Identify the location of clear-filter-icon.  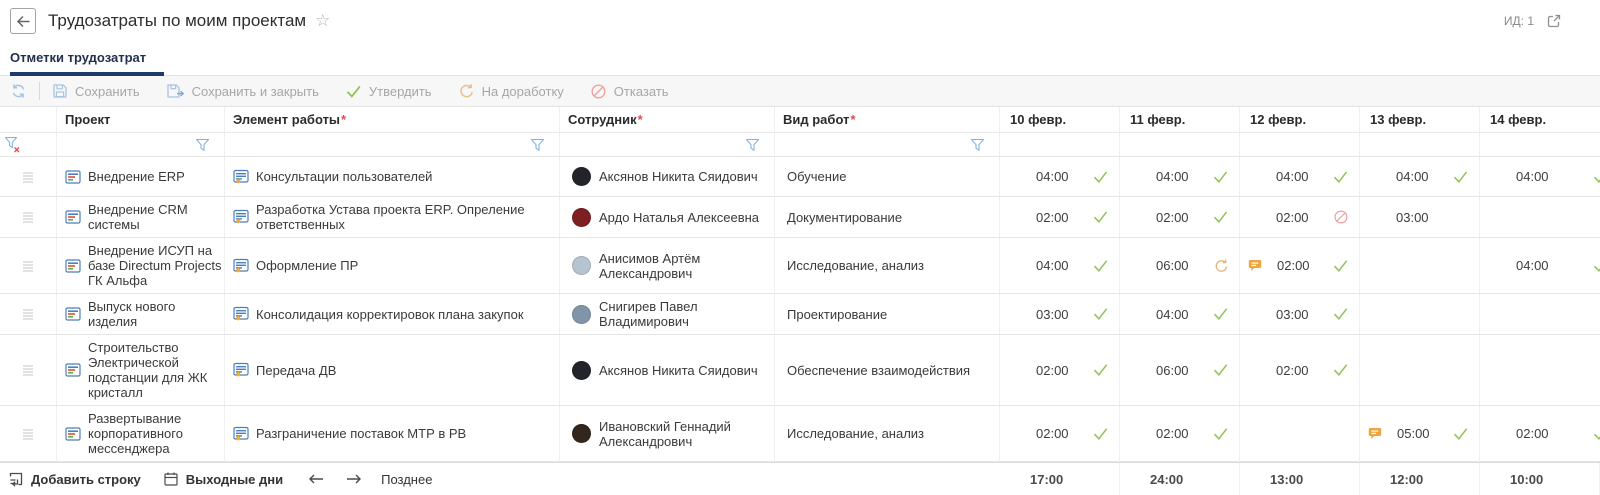
(12, 144).